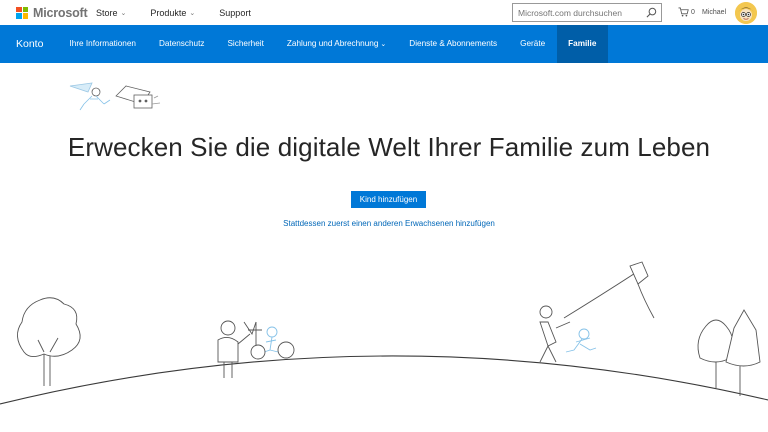  I want to click on search-box, so click(587, 12).